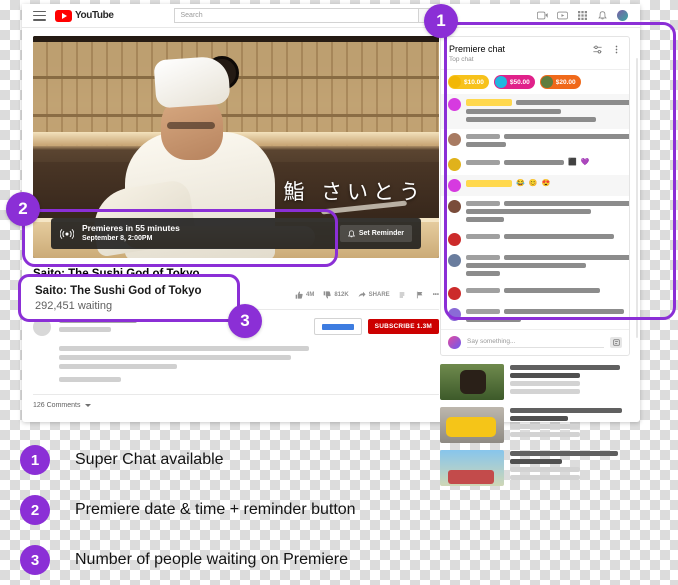 The width and height of the screenshot is (678, 585). I want to click on subscribe-button: SUBSCRIBE 1.3M, so click(403, 326).